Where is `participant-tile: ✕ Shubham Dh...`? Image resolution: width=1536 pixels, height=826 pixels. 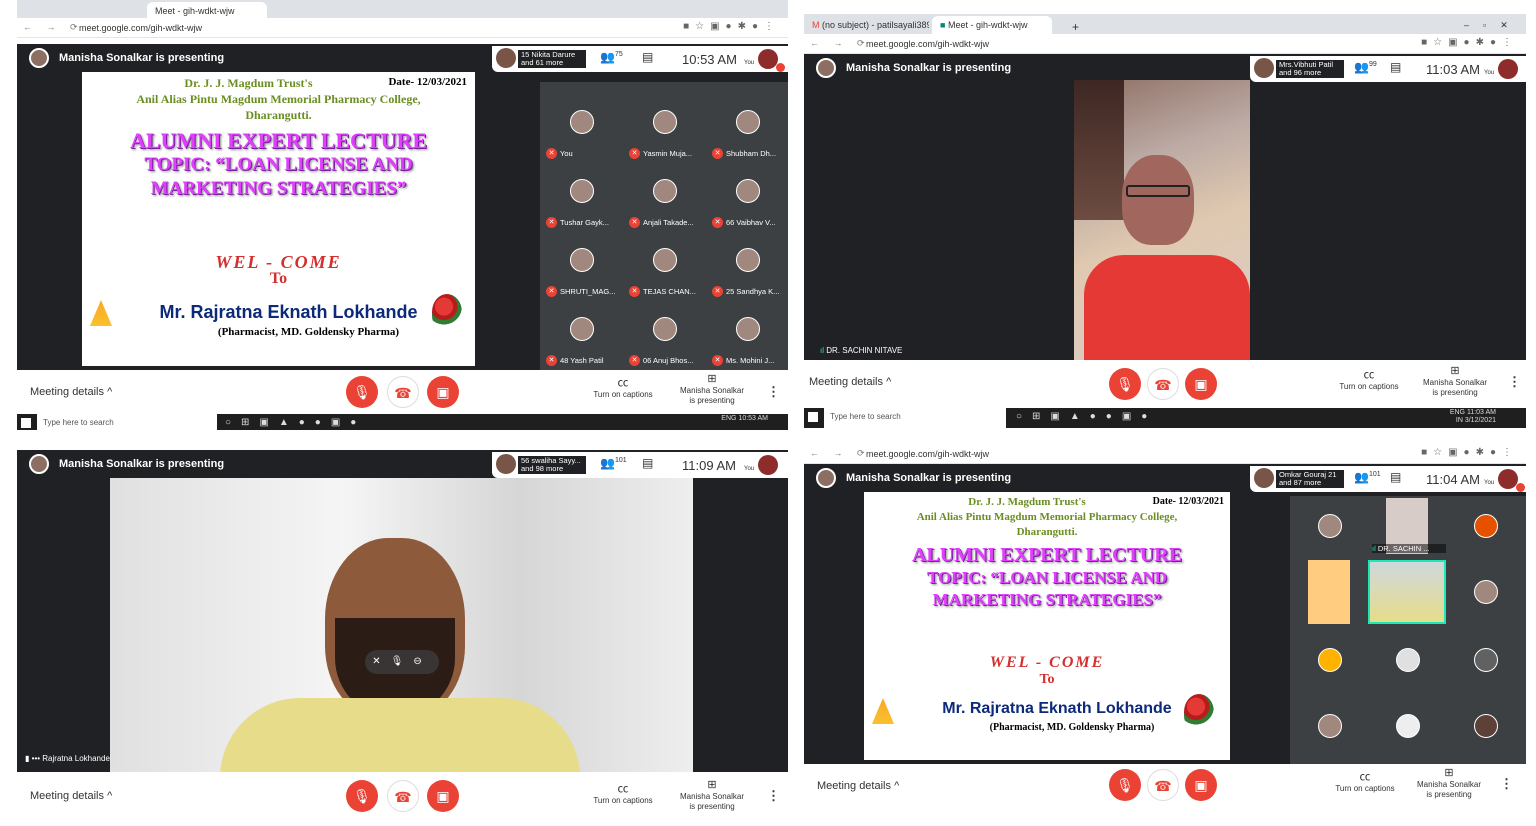 participant-tile: ✕ Shubham Dh... is located at coordinates (748, 132).